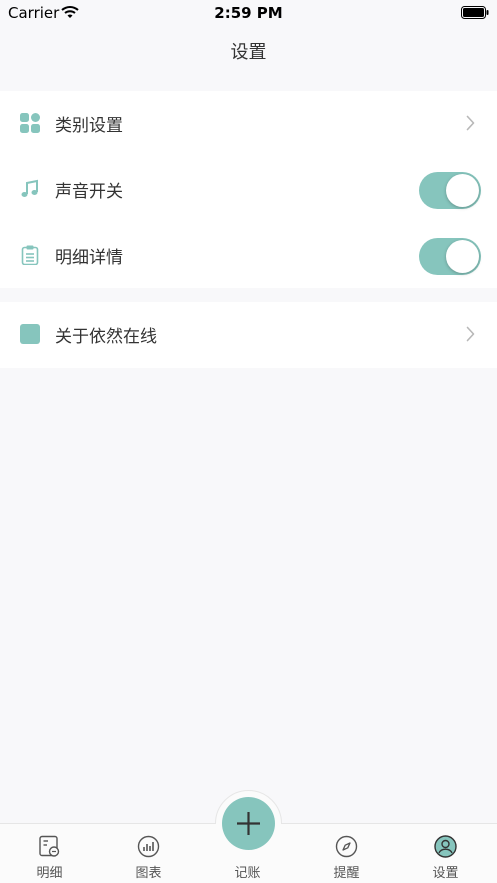 The width and height of the screenshot is (497, 883). I want to click on tab-settings: 设置, so click(445, 853).